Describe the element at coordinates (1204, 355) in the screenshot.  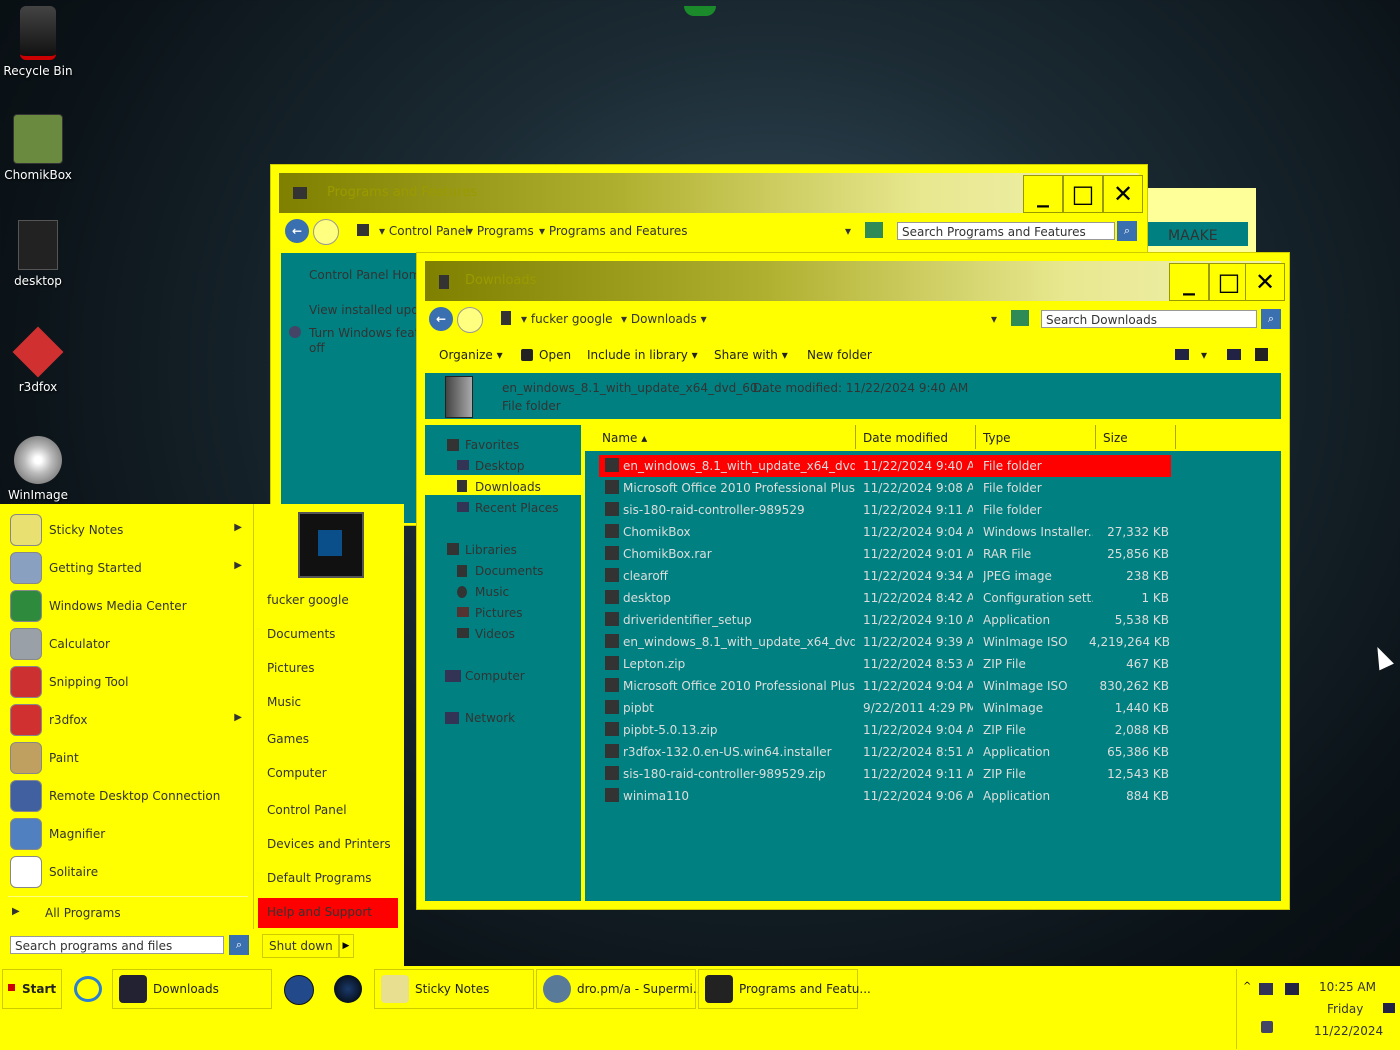
I see `view-dropdown-icon: ▾` at that location.